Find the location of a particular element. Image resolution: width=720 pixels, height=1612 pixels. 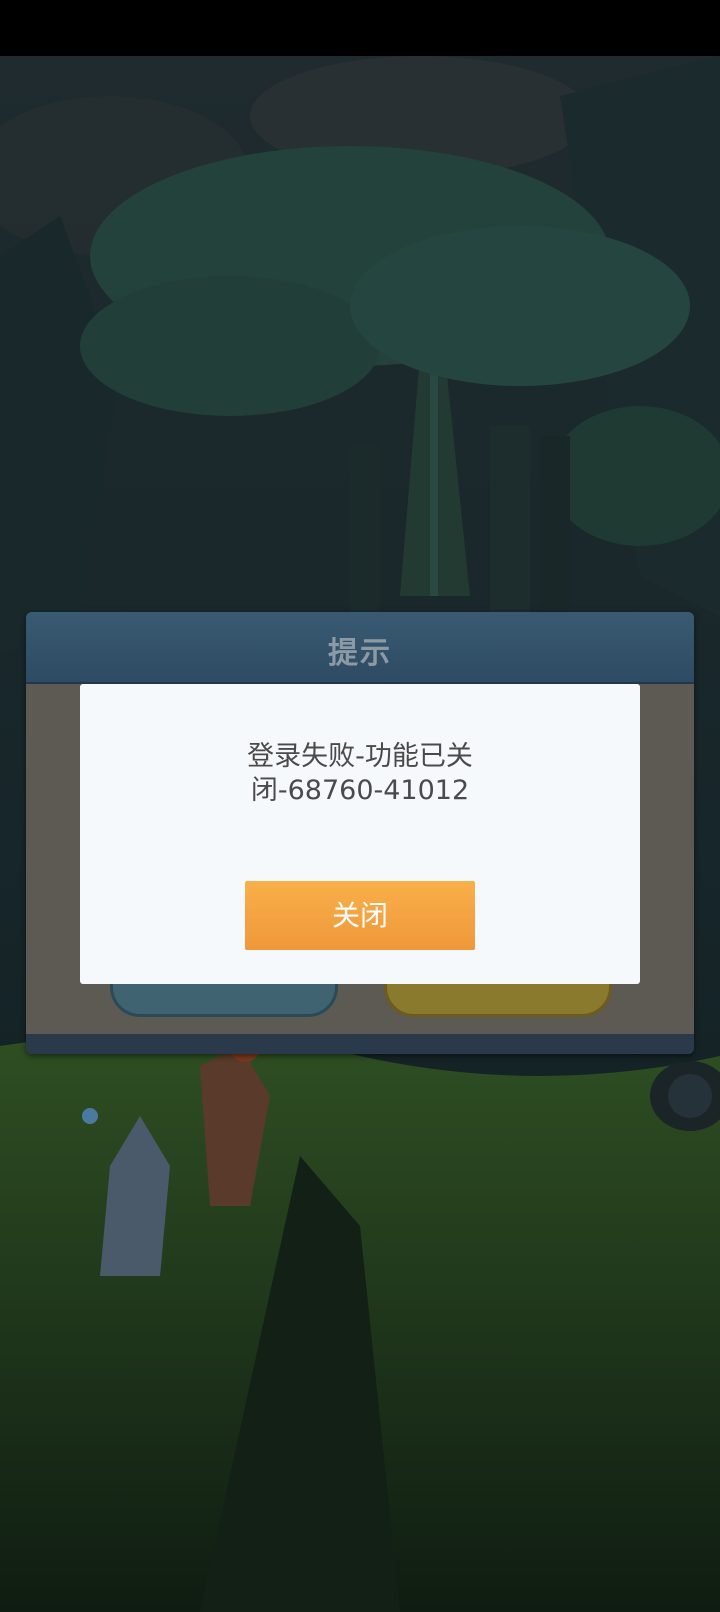

close-button: 关闭 is located at coordinates (360, 915).